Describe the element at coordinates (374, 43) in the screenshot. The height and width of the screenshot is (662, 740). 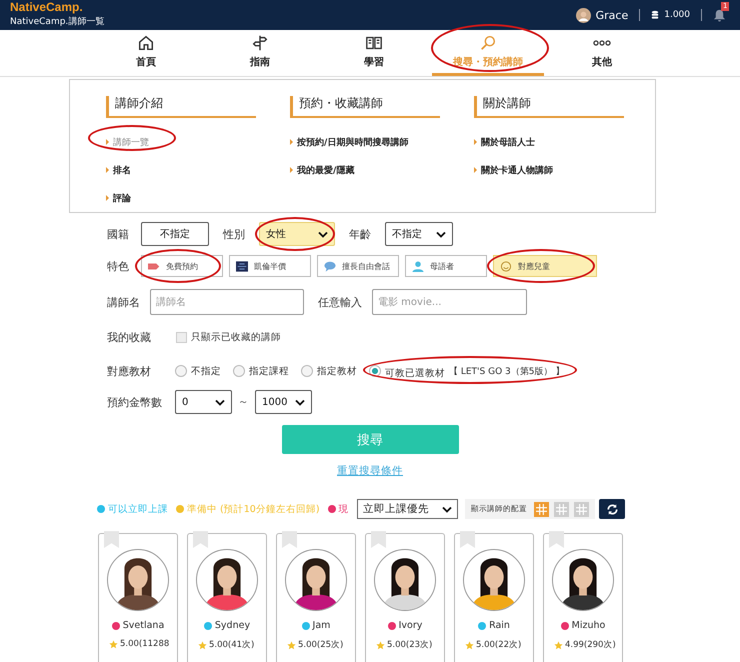
I see `book-icon` at that location.